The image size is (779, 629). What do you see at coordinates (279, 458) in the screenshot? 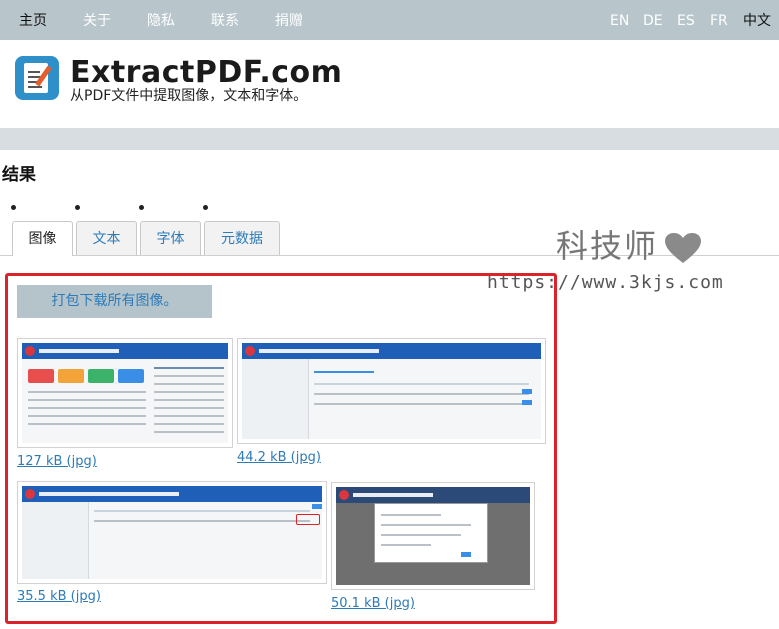
I see `image-size-link-2: 44.2 kB (jpg)` at bounding box center [279, 458].